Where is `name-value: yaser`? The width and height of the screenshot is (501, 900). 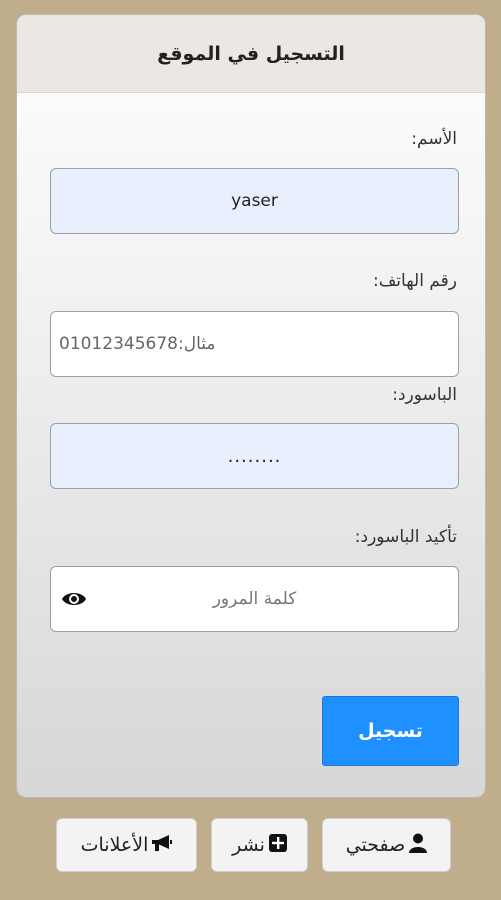 name-value: yaser is located at coordinates (254, 201).